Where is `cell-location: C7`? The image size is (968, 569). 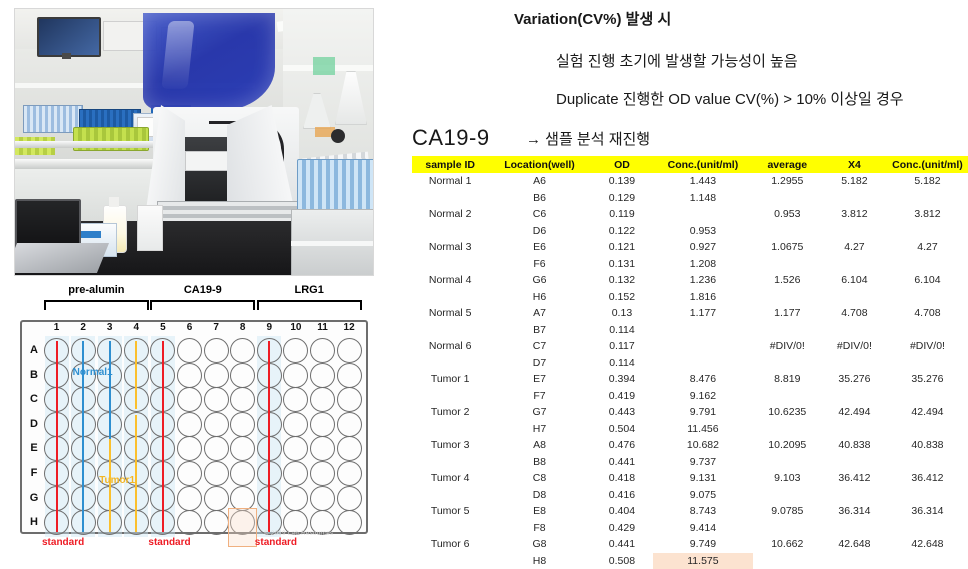
cell-location: C7 is located at coordinates (539, 346).